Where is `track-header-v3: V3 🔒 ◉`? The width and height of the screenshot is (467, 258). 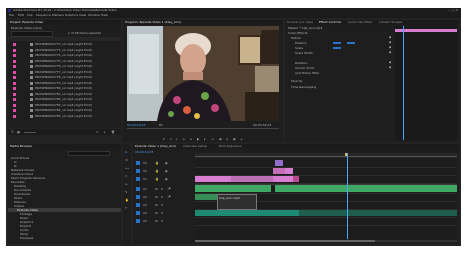
track-header-v3: V3 🔒 ◉ is located at coordinates (164, 163).